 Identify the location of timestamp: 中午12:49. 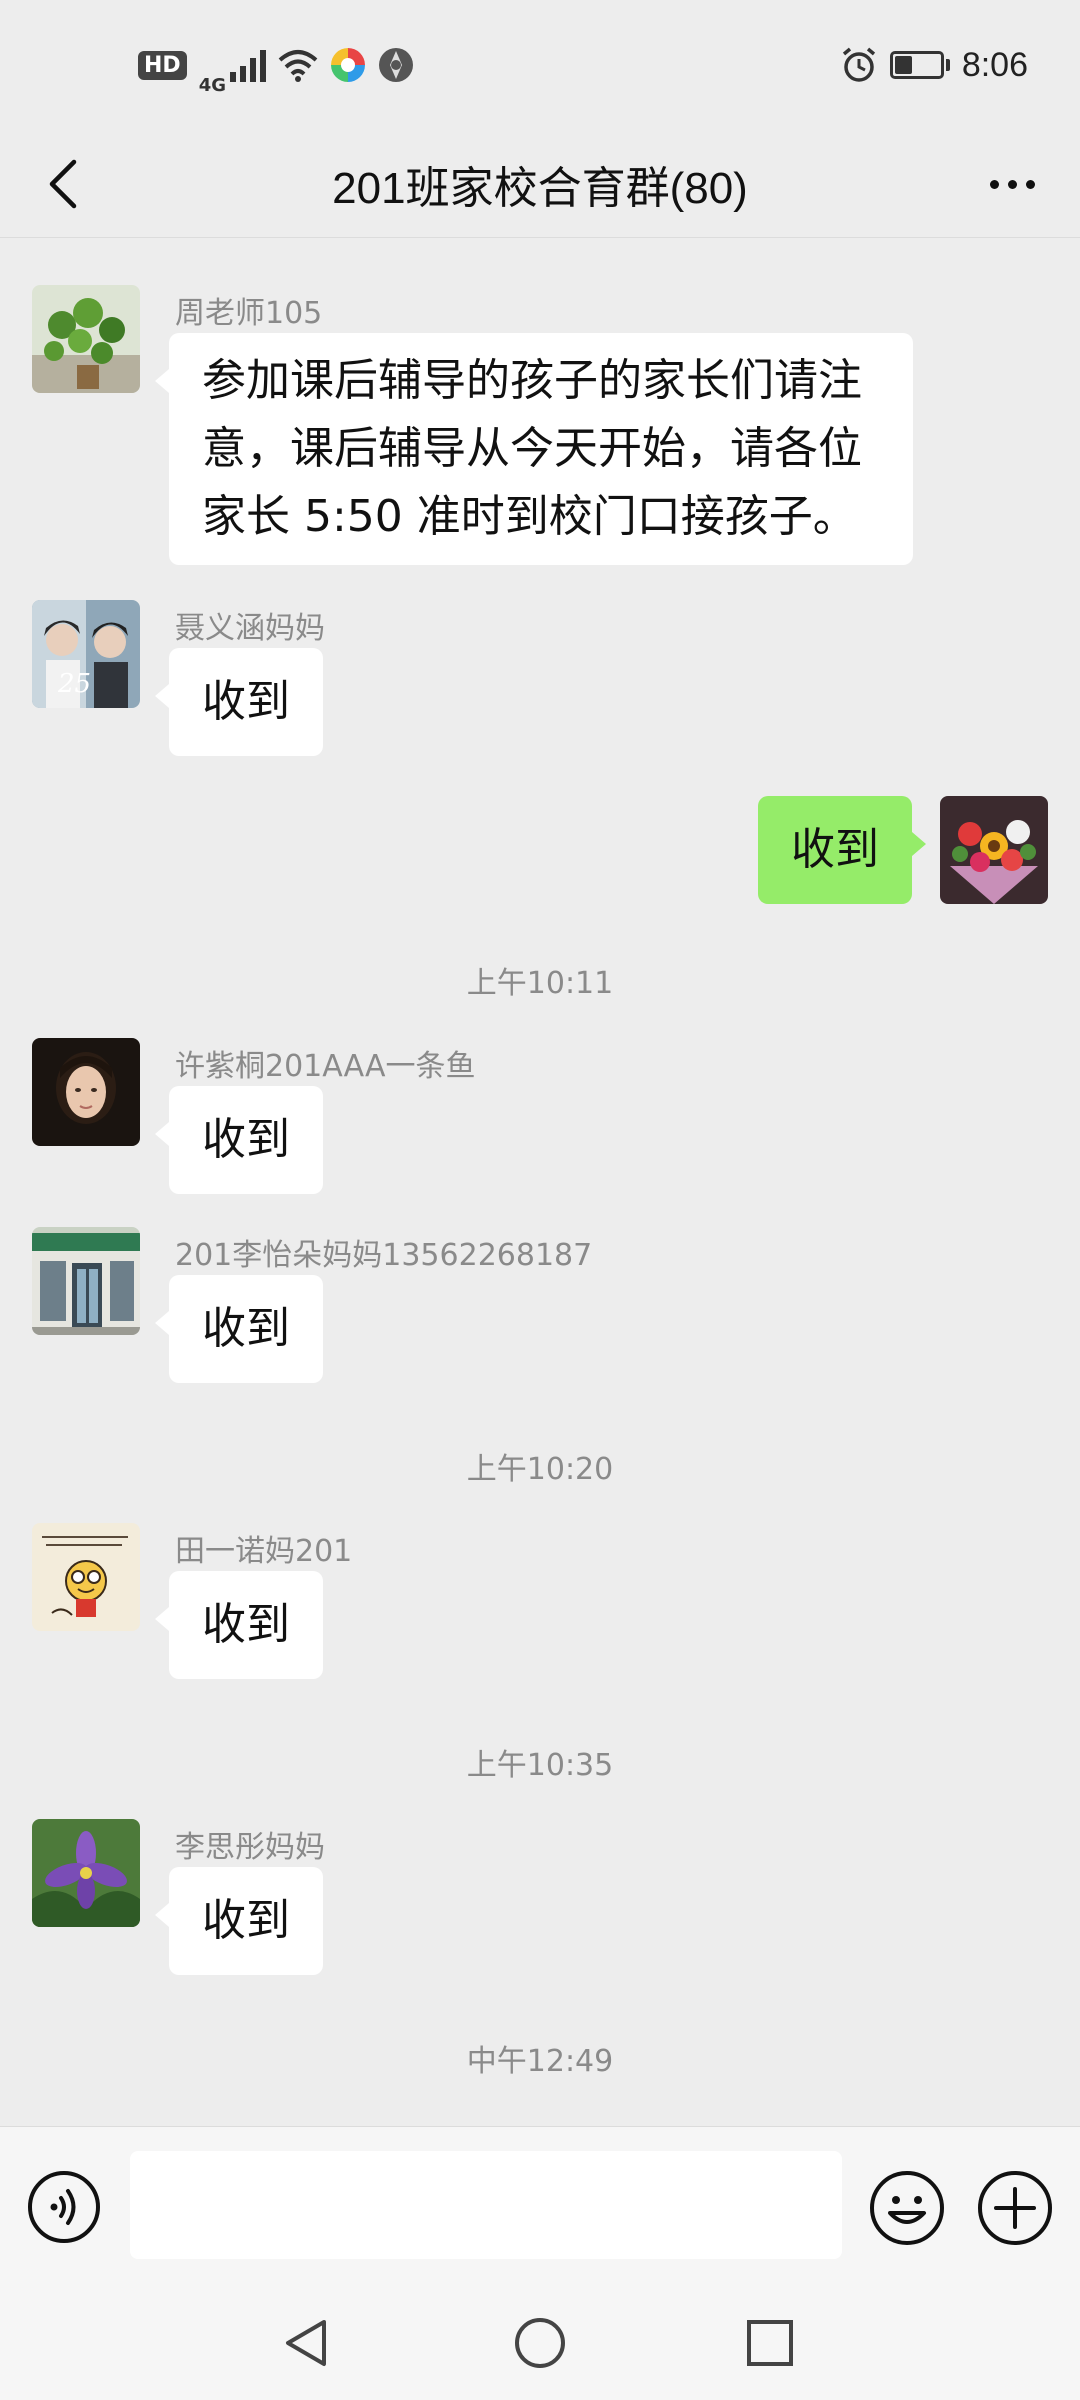
(540, 2061).